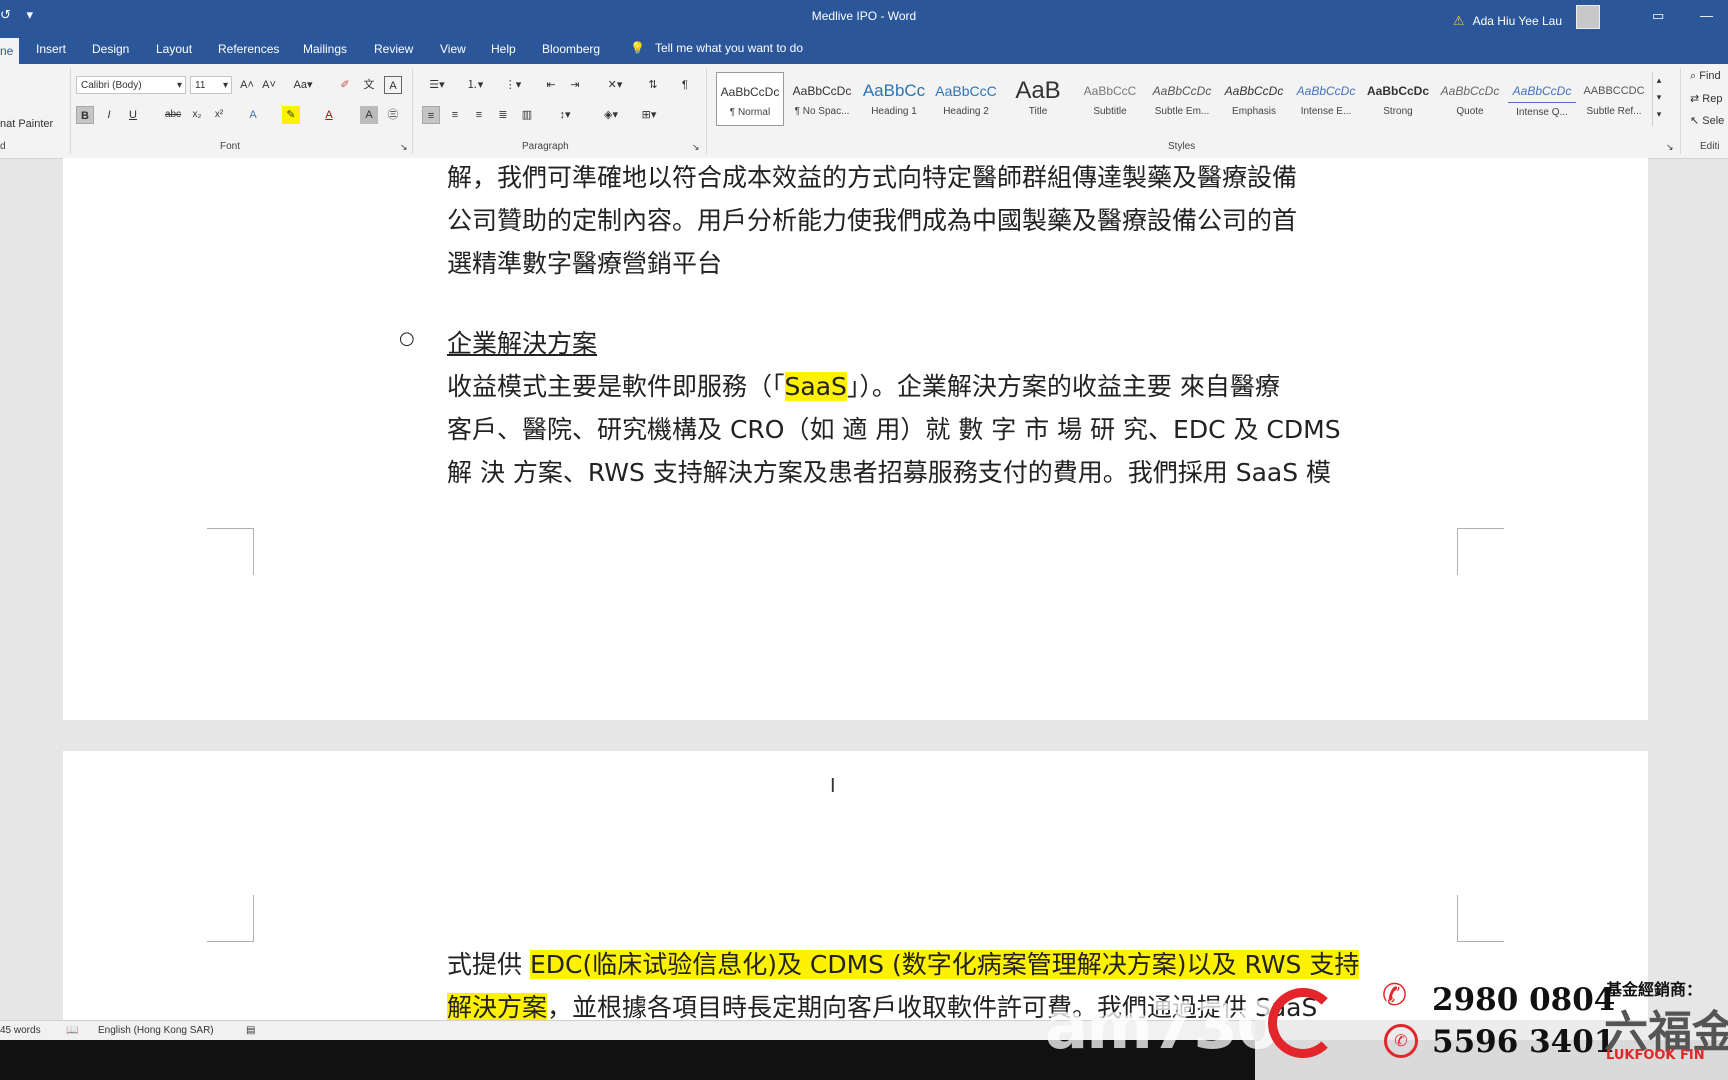 Image resolution: width=1728 pixels, height=1080 pixels. I want to click on font-family-select: Calibri (Body) ▾, so click(131, 85).